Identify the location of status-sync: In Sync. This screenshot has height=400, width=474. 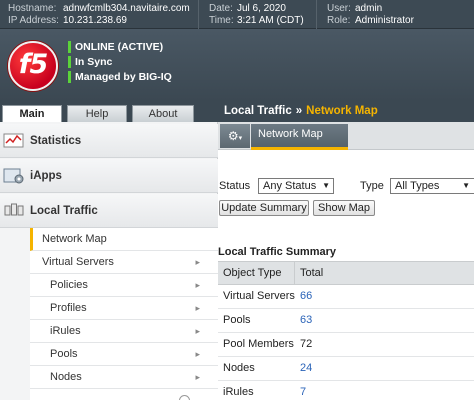
(120, 62).